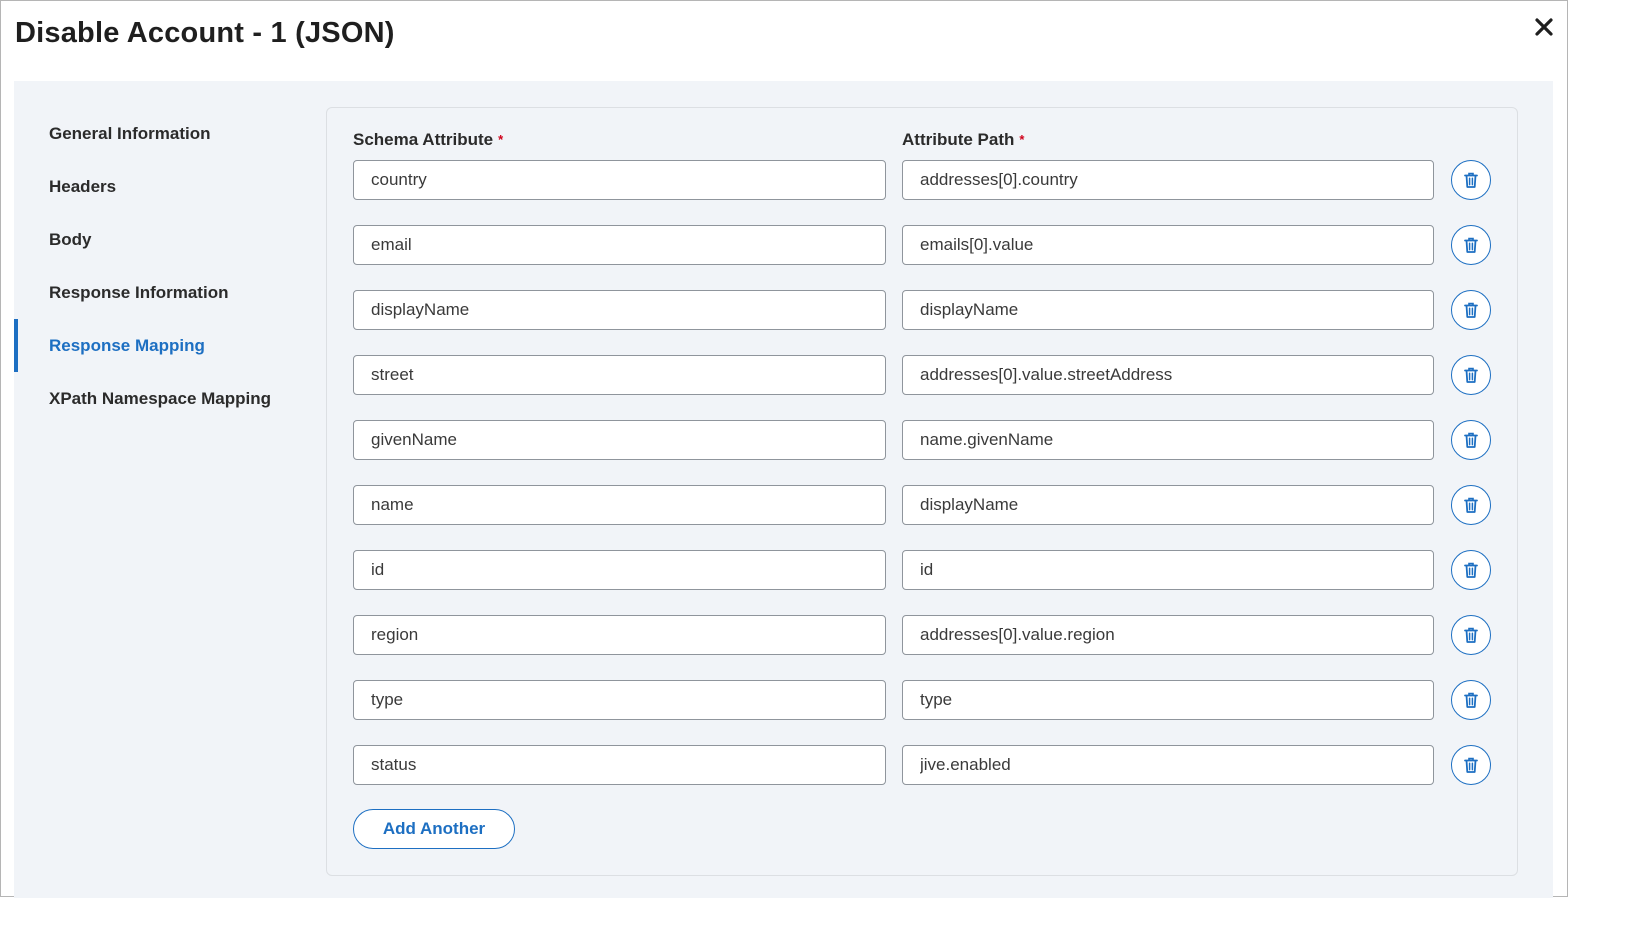 Image resolution: width=1629 pixels, height=932 pixels. I want to click on sidebar-item-headers: Headers, so click(164, 186).